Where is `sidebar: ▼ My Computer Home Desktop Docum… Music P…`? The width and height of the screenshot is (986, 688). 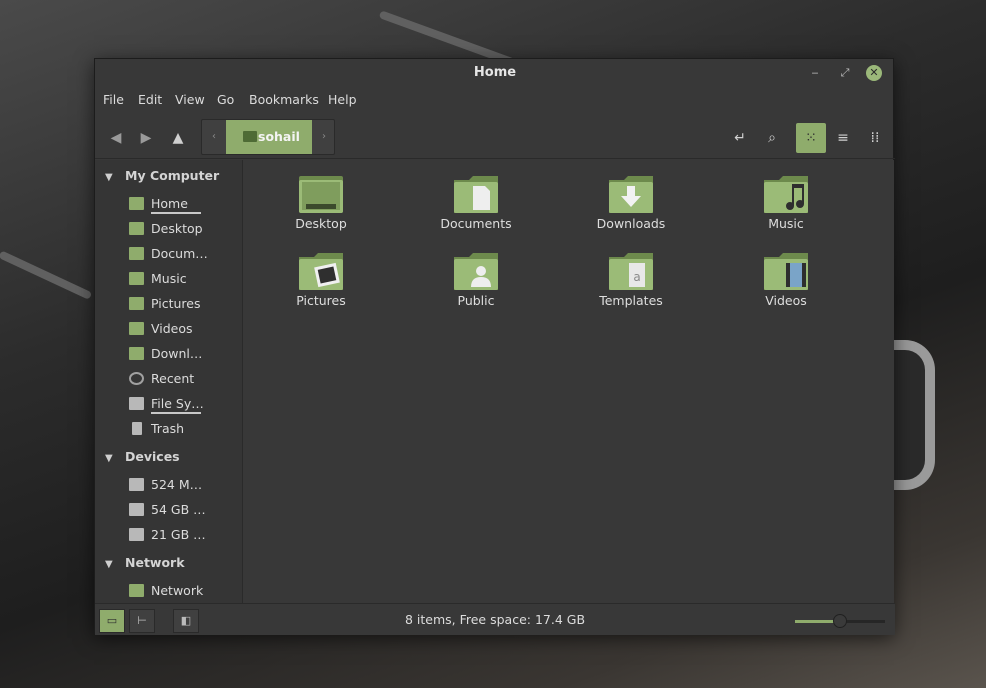 sidebar: ▼ My Computer Home Desktop Docum… Music P… is located at coordinates (169, 381).